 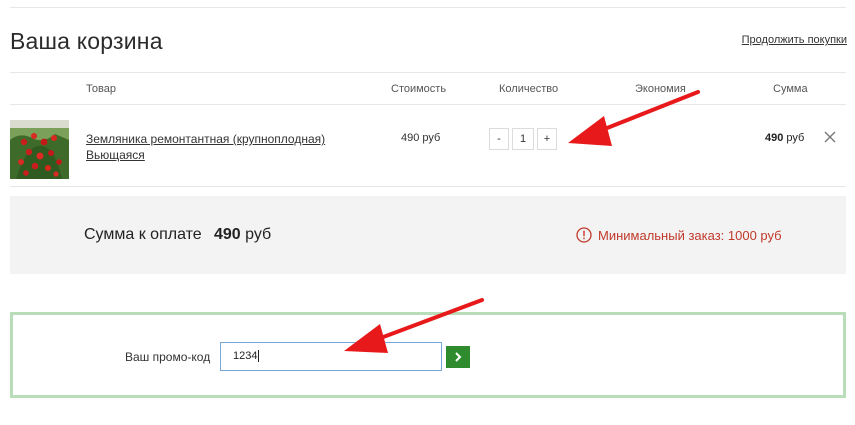 What do you see at coordinates (168, 357) in the screenshot?
I see `promo-code-label: Ваш промо-код` at bounding box center [168, 357].